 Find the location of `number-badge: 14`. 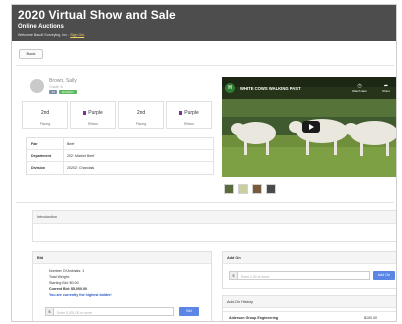

number-badge: 14 is located at coordinates (53, 92).